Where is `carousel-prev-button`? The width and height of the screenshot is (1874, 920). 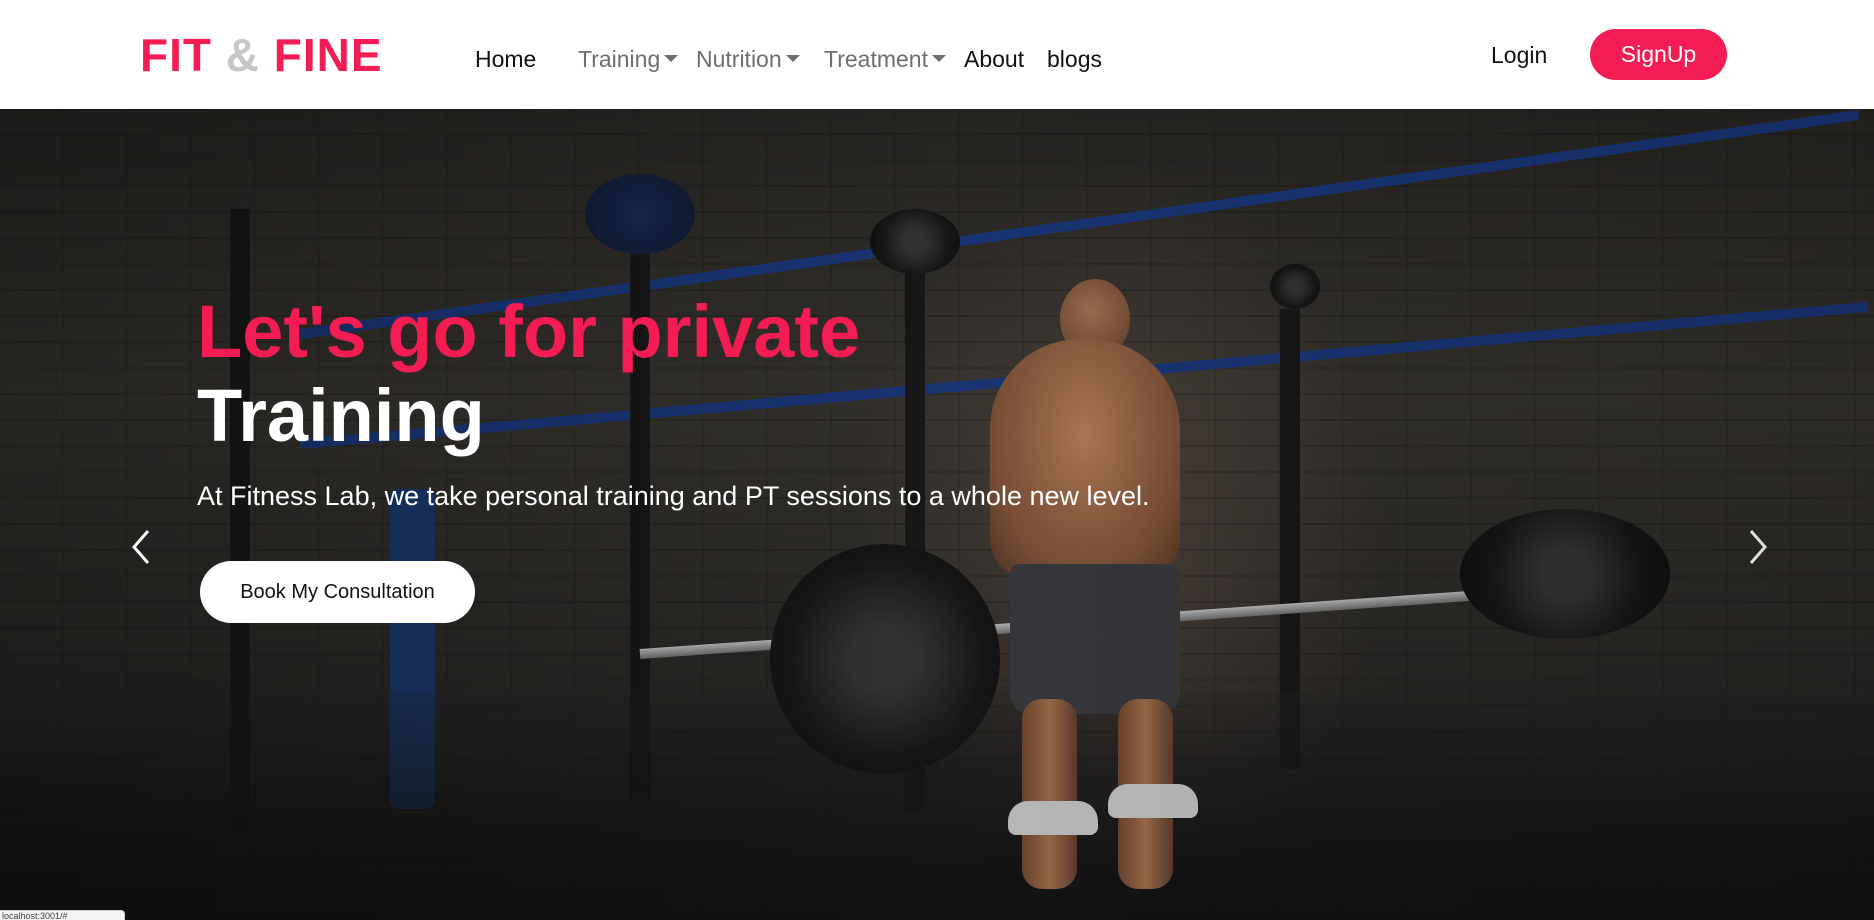 carousel-prev-button is located at coordinates (142, 547).